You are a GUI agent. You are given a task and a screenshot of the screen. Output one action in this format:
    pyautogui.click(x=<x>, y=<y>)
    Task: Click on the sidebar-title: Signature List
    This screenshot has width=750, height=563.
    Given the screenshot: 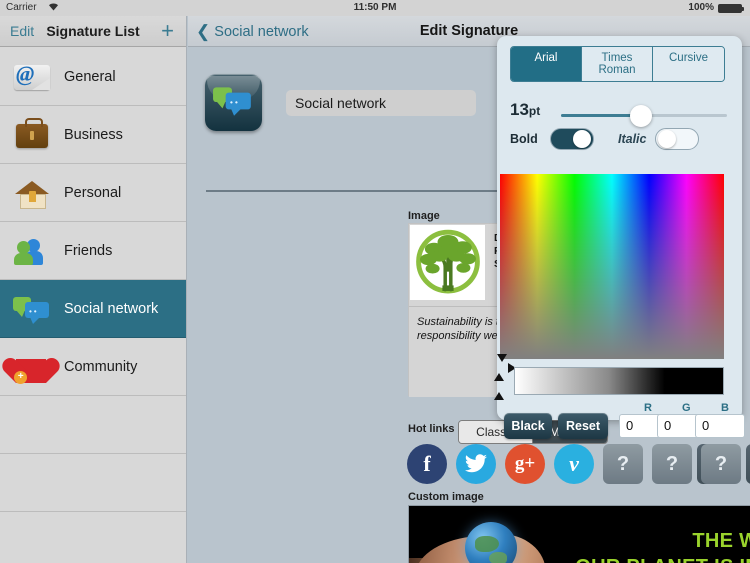 What is the action you would take?
    pyautogui.click(x=93, y=31)
    